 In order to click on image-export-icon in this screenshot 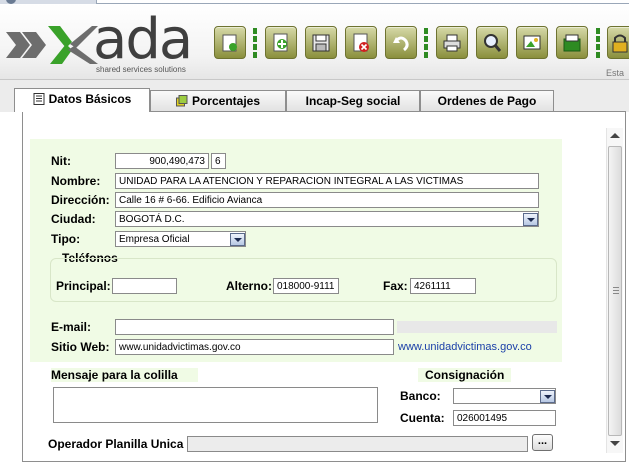, I will do `click(532, 42)`.